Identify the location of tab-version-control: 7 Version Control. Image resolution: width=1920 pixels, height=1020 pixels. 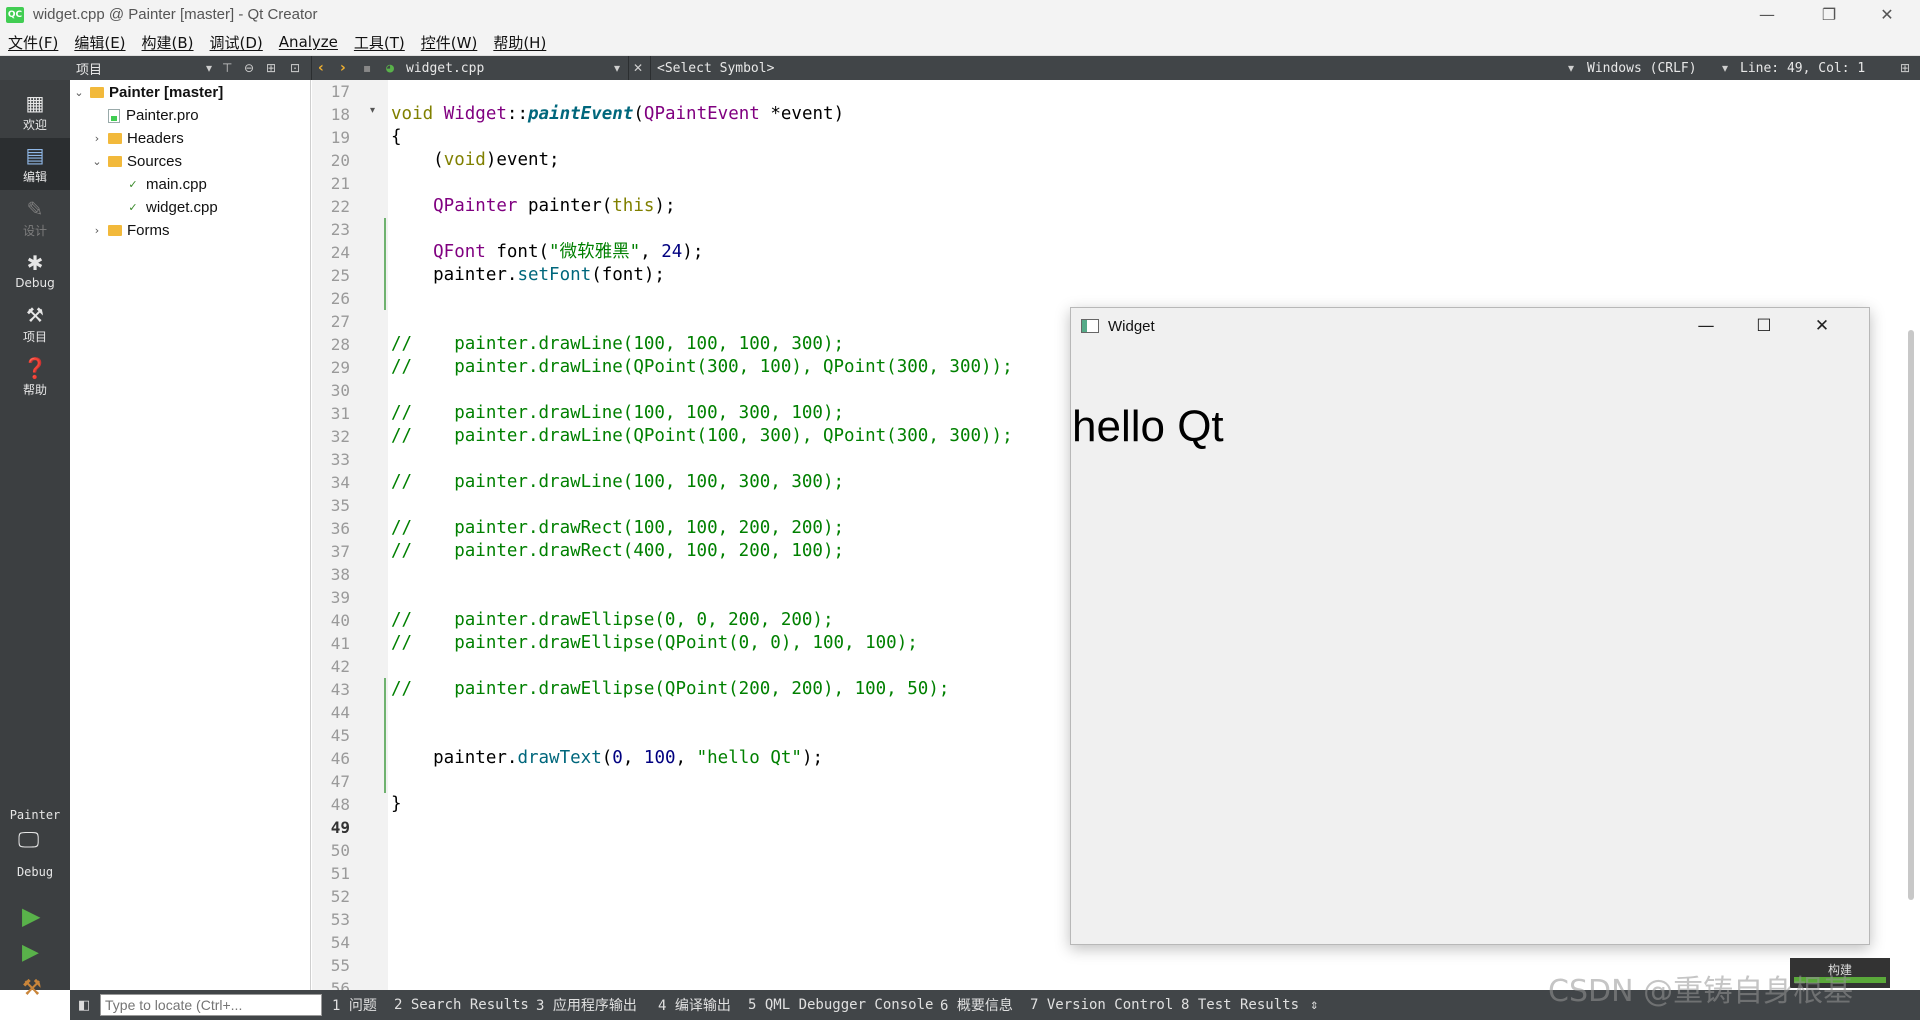
(1101, 1005).